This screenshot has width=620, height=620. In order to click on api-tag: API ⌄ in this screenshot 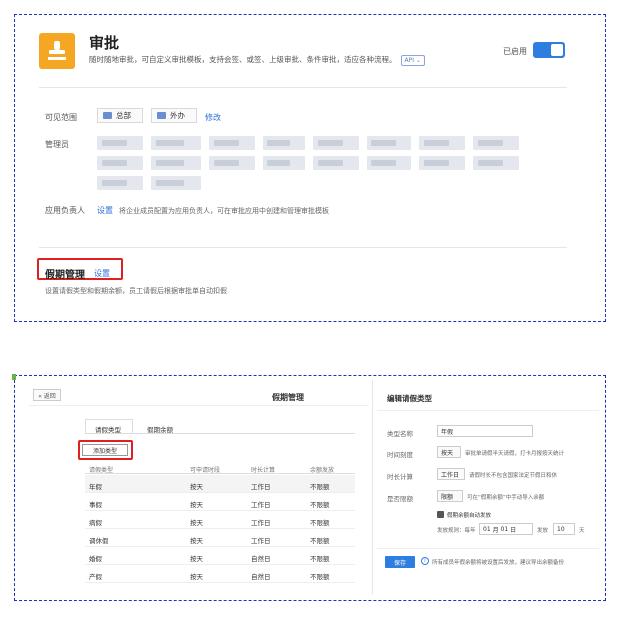, I will do `click(412, 60)`.